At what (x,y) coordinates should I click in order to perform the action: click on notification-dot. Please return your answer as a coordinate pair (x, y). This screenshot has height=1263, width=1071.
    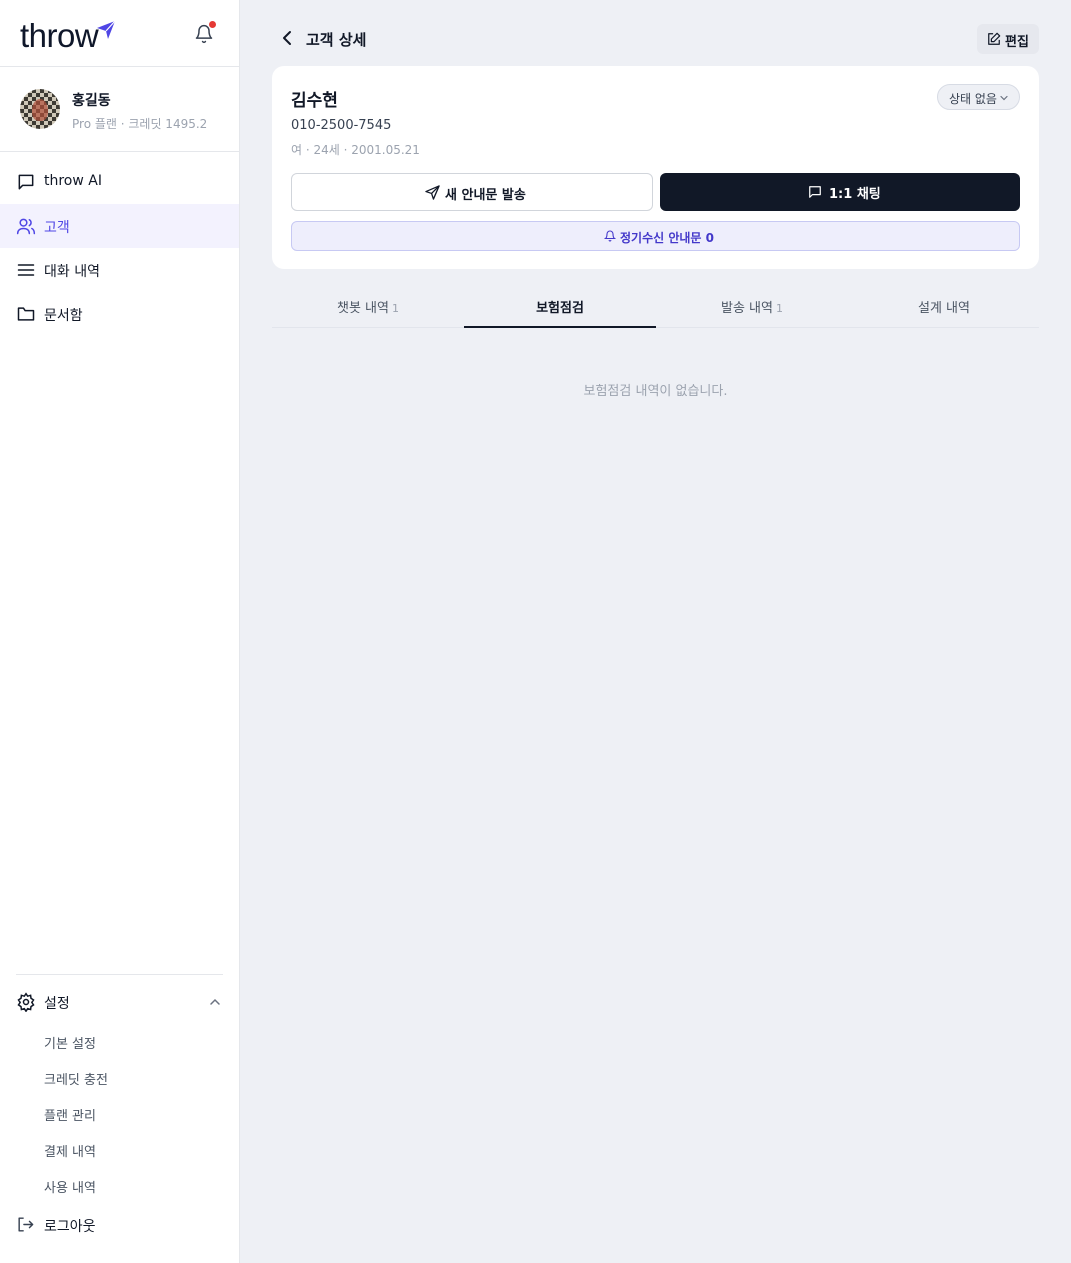
    Looking at the image, I should click on (212, 24).